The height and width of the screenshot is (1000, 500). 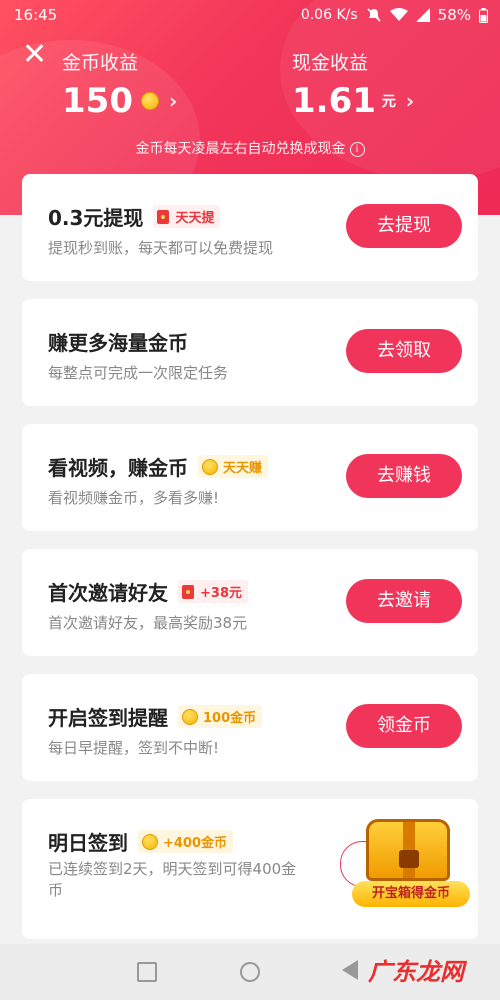 I want to click on claim-button: 去领取, so click(x=404, y=351).